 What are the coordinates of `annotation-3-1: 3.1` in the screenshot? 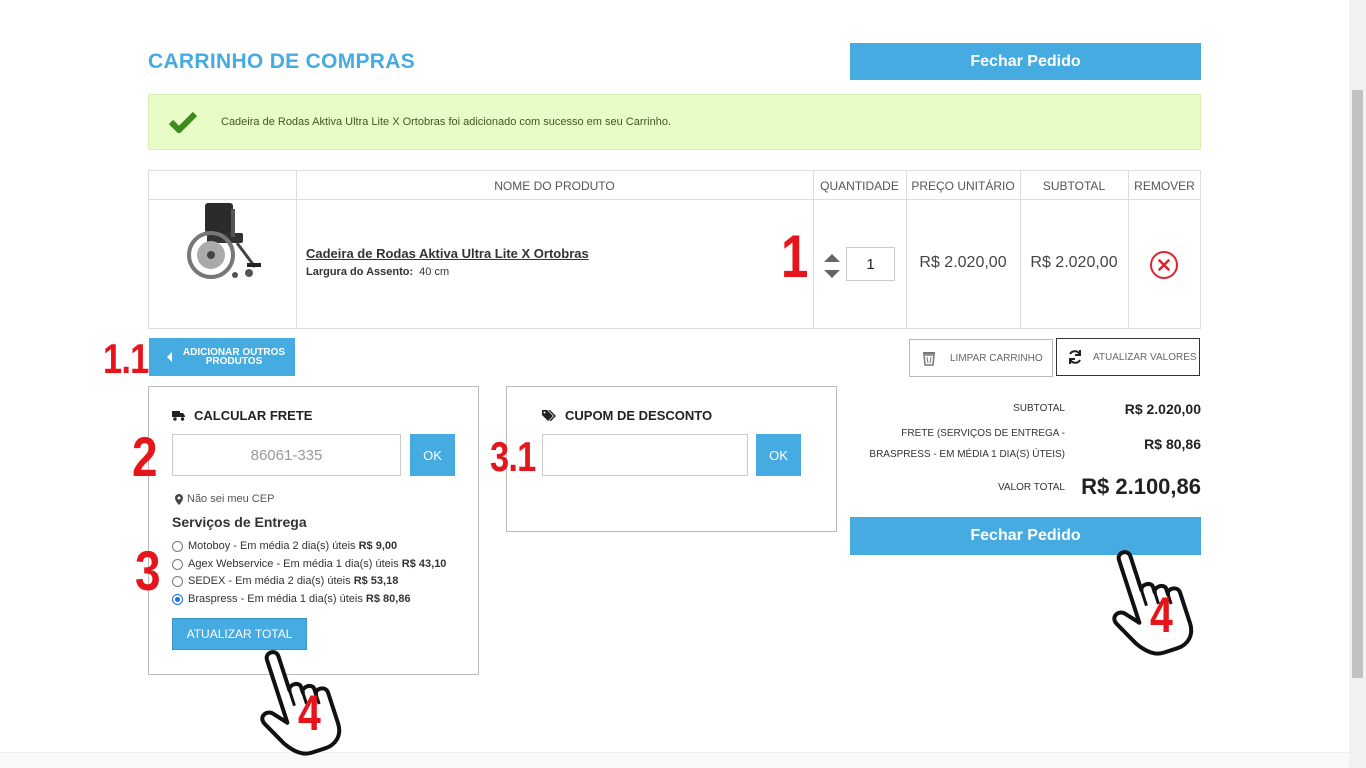 It's located at (513, 456).